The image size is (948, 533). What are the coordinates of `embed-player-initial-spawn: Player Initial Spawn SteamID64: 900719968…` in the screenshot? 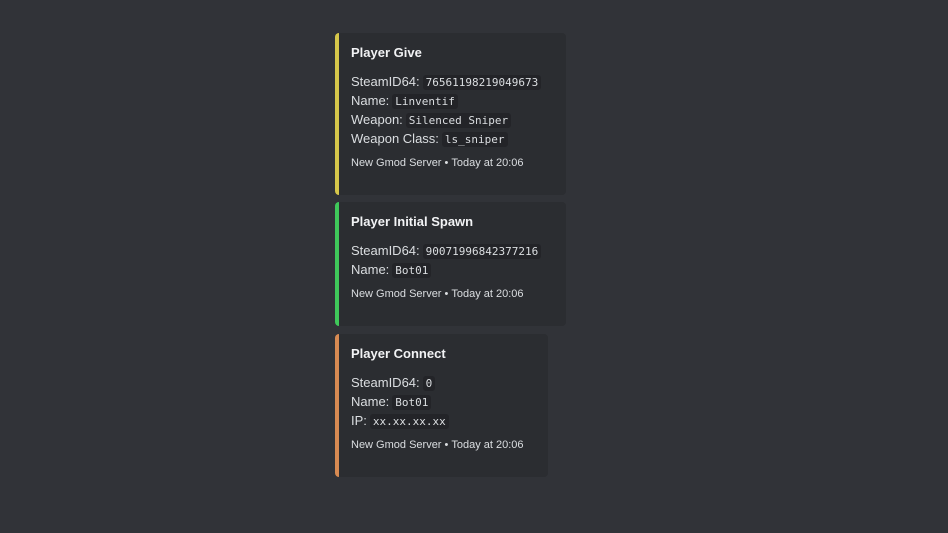 It's located at (450, 264).